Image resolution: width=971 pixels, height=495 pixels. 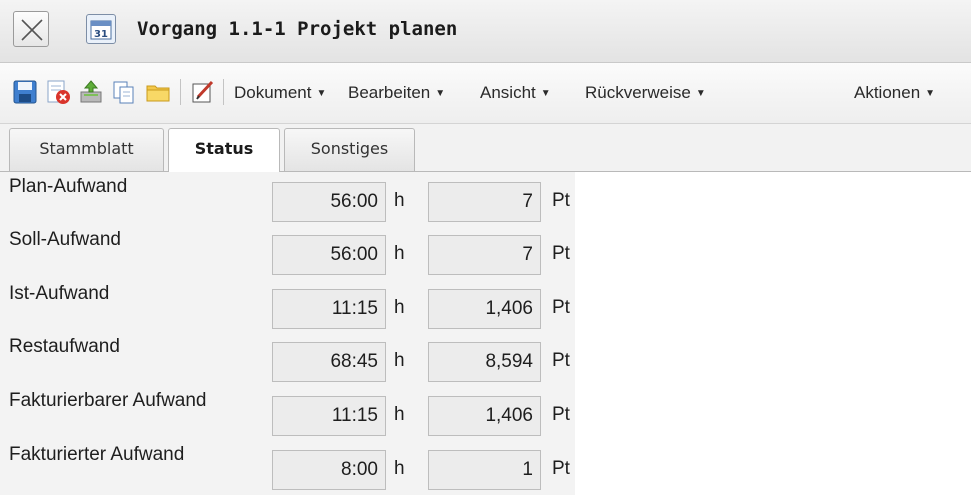 I want to click on effort-row-rest: Restaufwand 68:45 h 8,594 Pt, so click(x=287, y=358).